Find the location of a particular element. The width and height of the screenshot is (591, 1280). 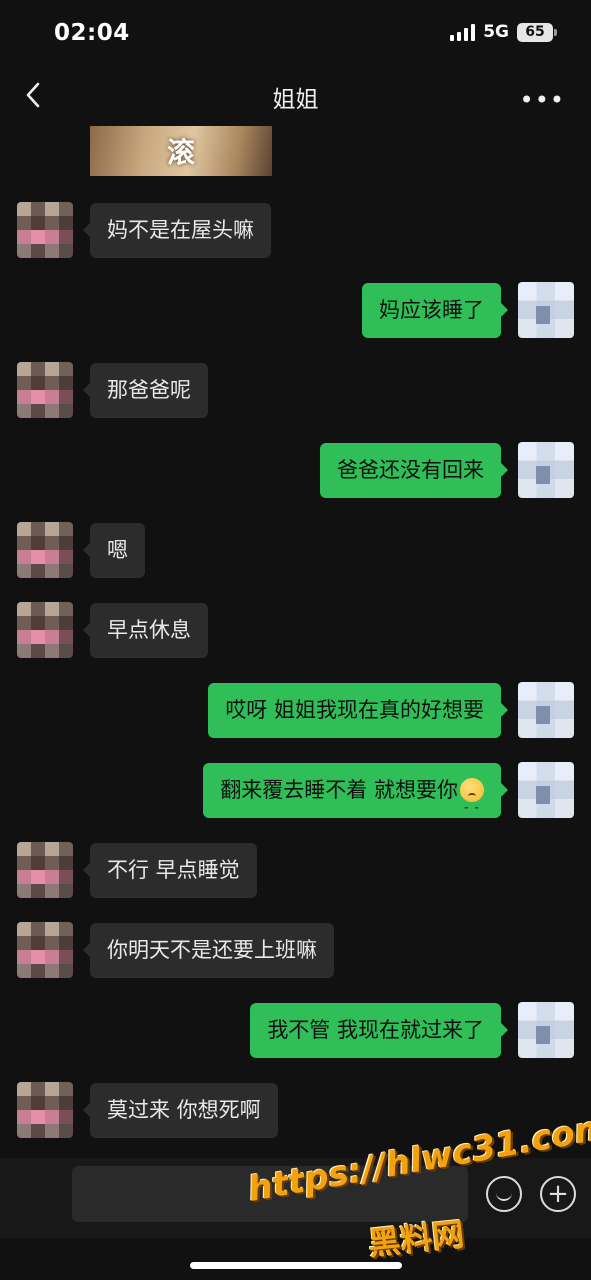

message-row: 翻来覆去睡不着 就想要你 is located at coordinates (295, 798).